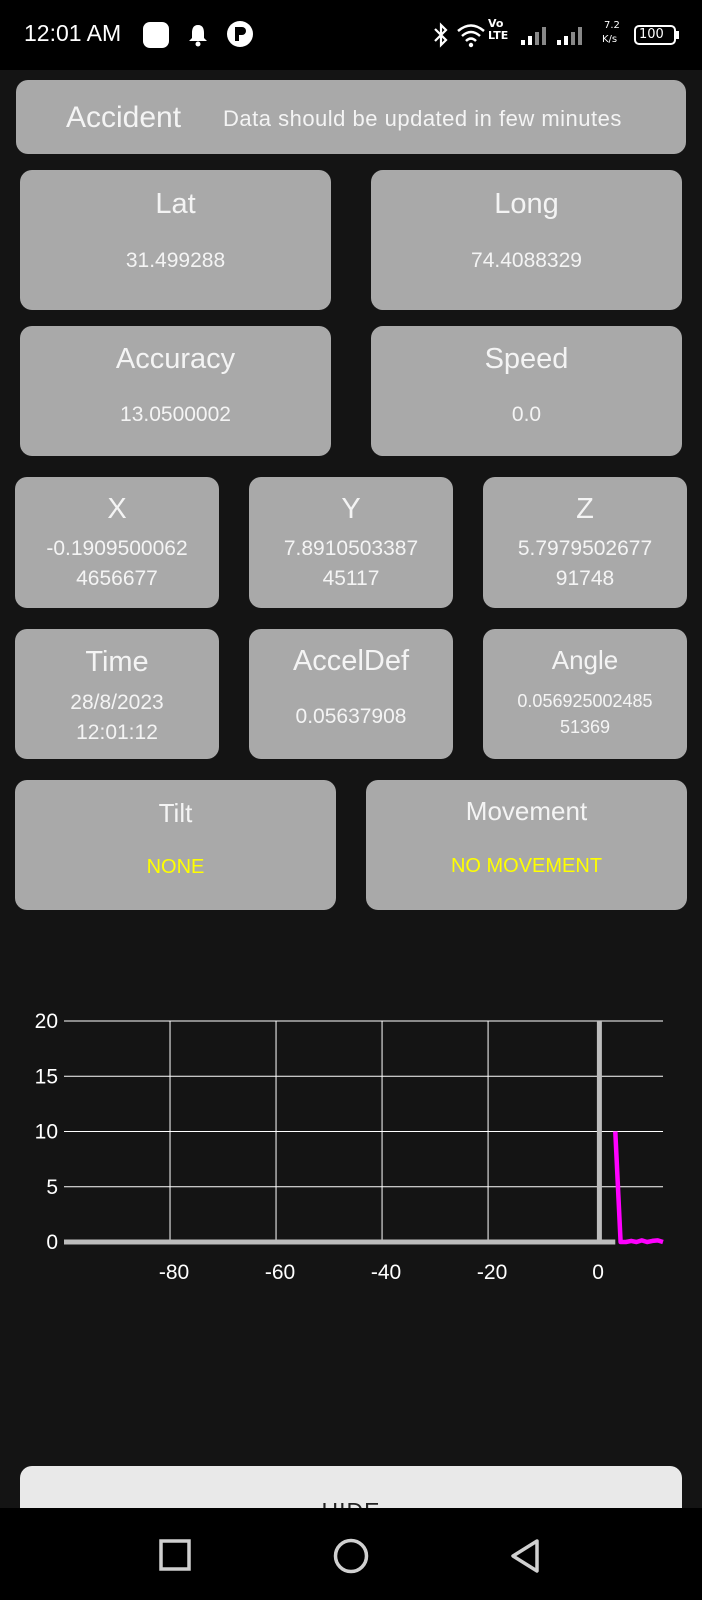 This screenshot has height=1600, width=702. What do you see at coordinates (117, 732) in the screenshot?
I see `time-value-clock: 12:01:12` at bounding box center [117, 732].